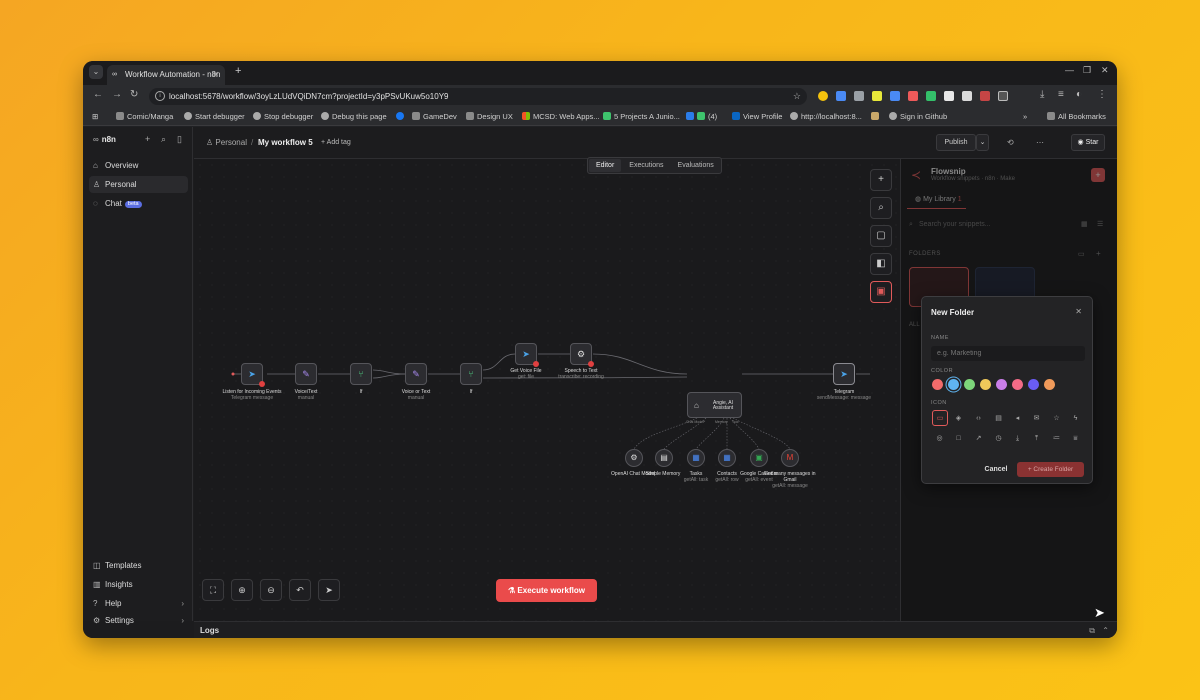 This screenshot has width=1200, height=700. I want to click on chart-icon-option: ▤, so click(998, 418).